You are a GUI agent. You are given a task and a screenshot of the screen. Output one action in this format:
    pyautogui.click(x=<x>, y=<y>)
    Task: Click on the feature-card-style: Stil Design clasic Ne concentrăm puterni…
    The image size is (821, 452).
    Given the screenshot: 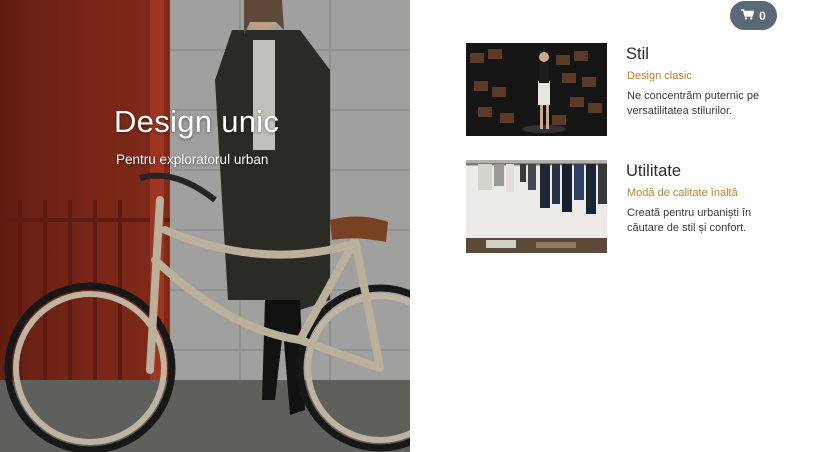 What is the action you would take?
    pyautogui.click(x=626, y=90)
    